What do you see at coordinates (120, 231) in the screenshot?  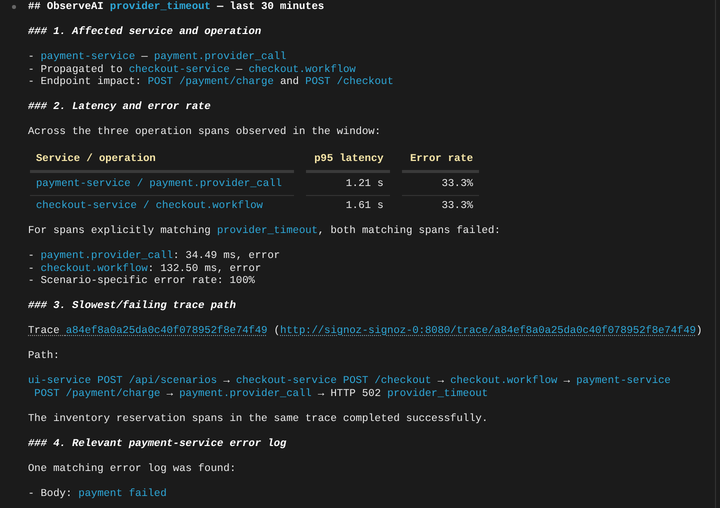 I see `text: For spans explicitly matching` at bounding box center [120, 231].